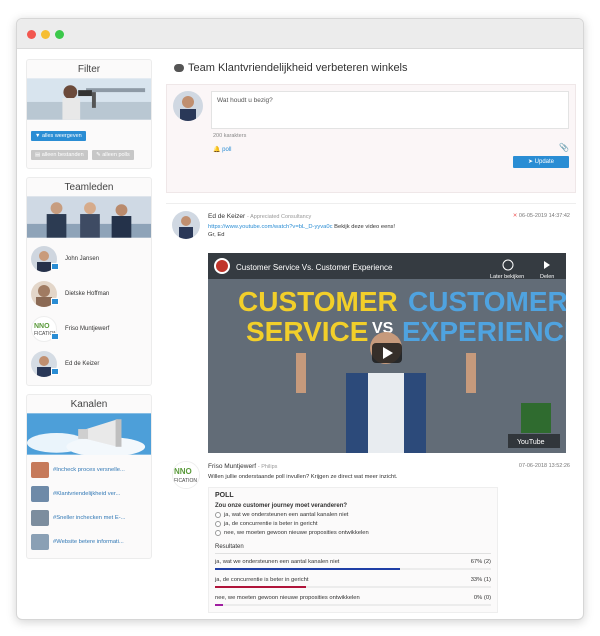  I want to click on update-button: ➤ Update, so click(541, 162).